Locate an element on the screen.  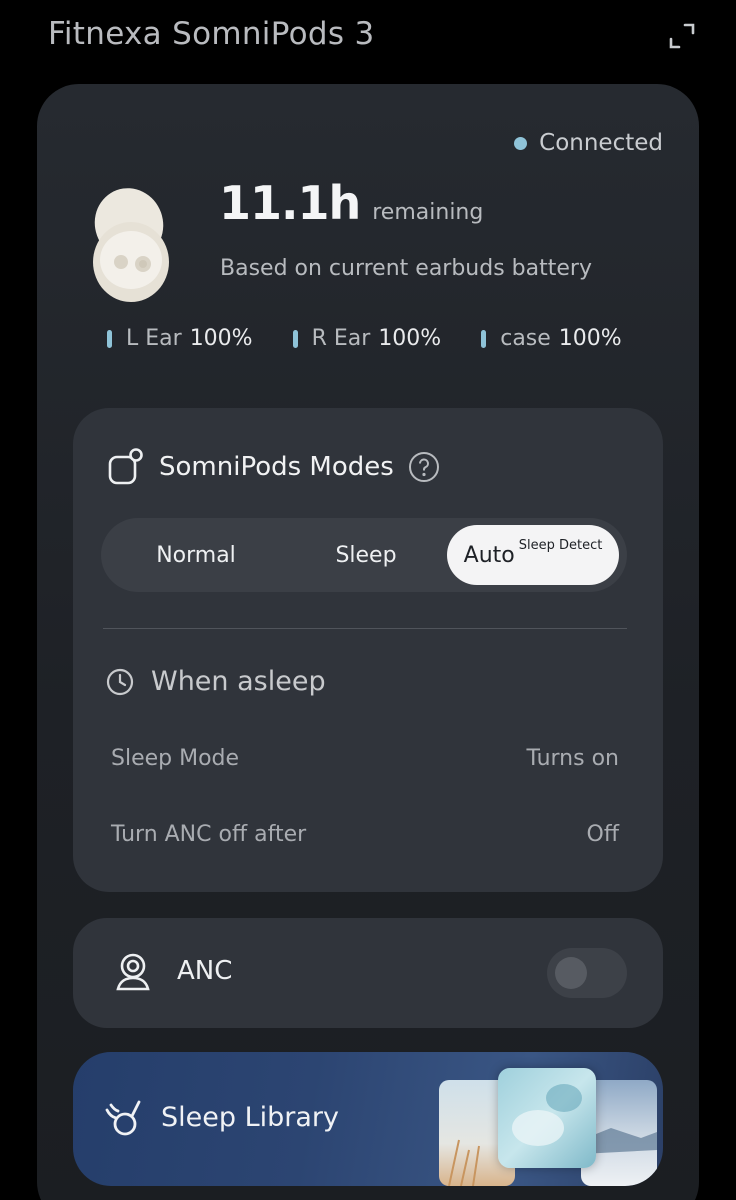
mode-selector: Normal Sleep Auto Sleep Detect is located at coordinates (364, 555).